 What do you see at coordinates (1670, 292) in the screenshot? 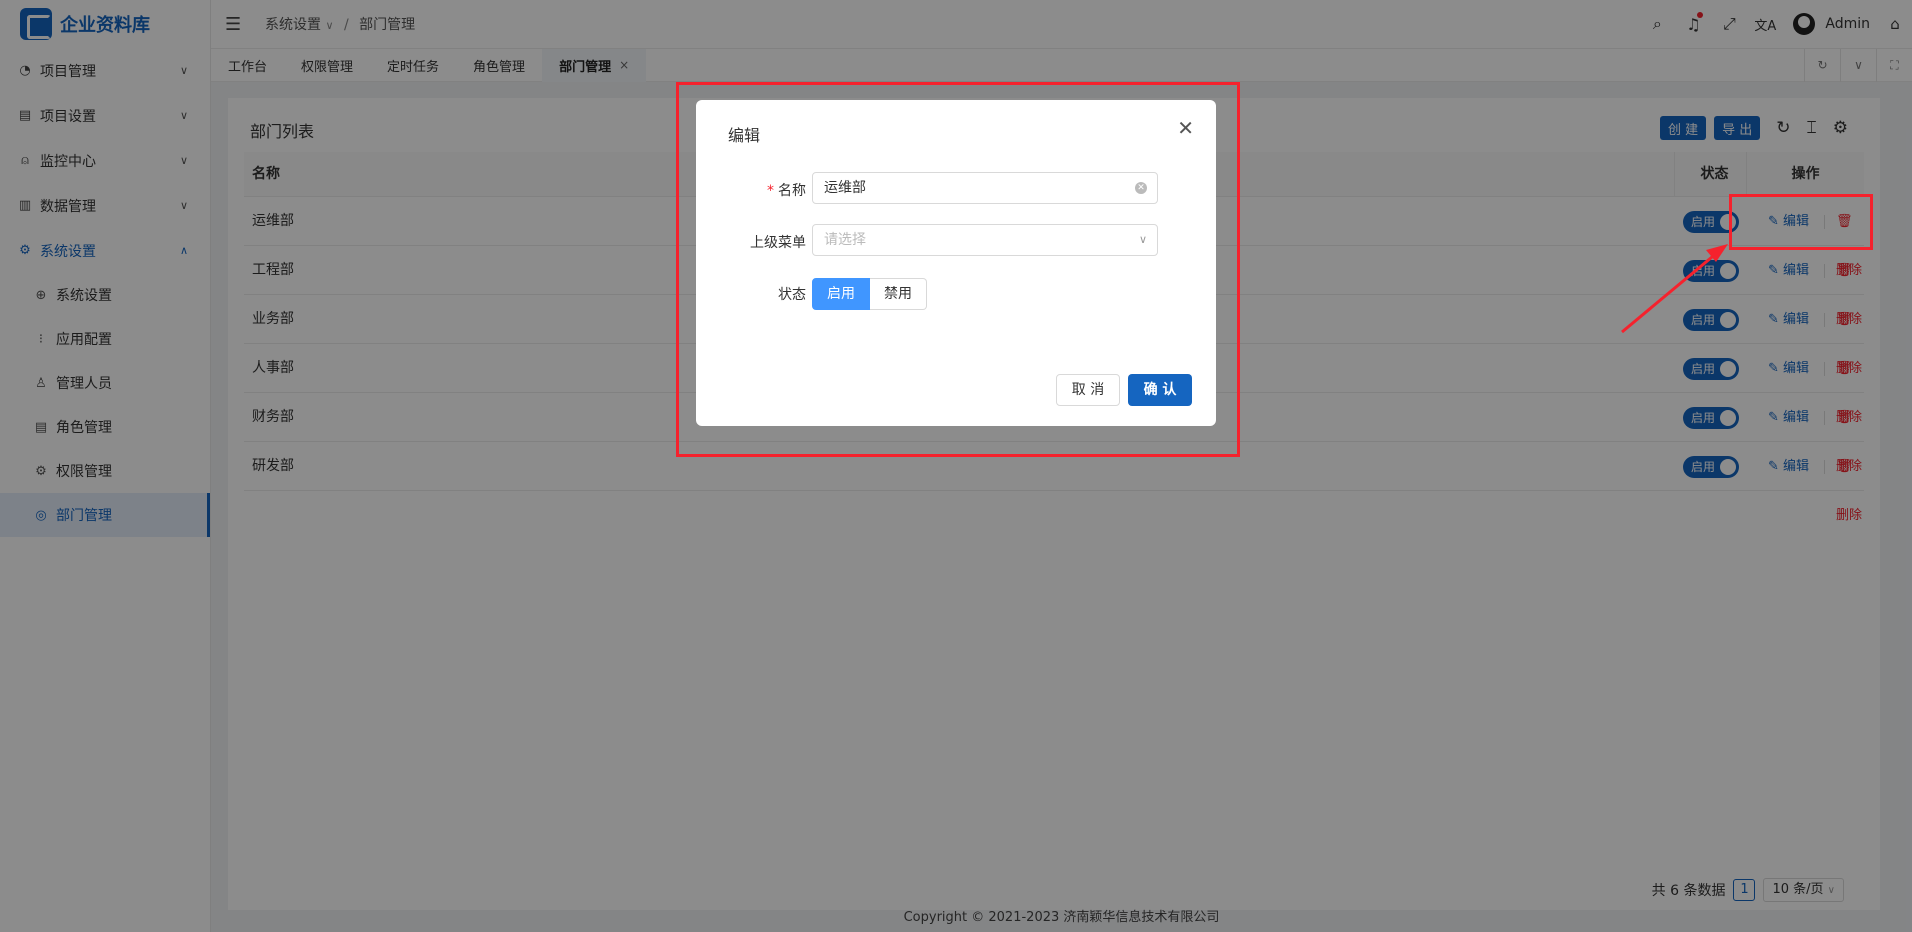
I see `annotation-arrow-line` at bounding box center [1670, 292].